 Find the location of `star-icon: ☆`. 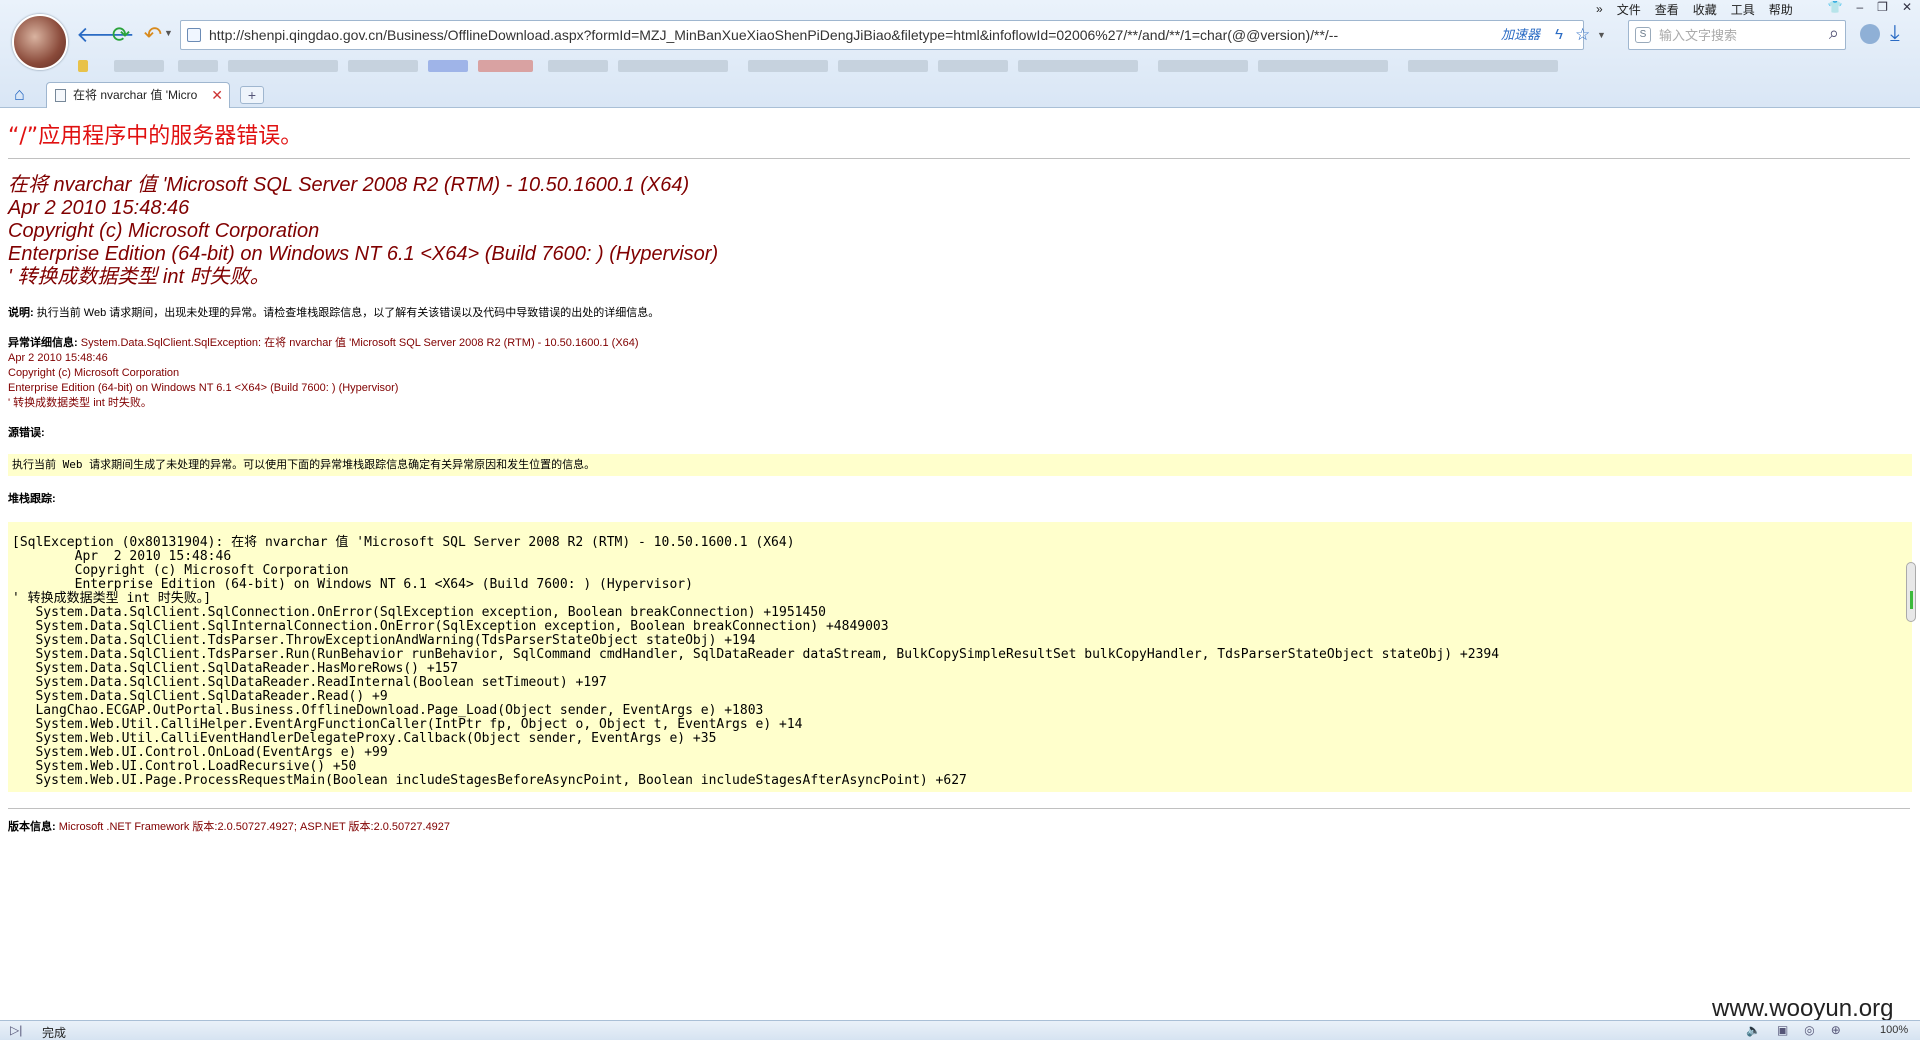

star-icon: ☆ is located at coordinates (1582, 35).